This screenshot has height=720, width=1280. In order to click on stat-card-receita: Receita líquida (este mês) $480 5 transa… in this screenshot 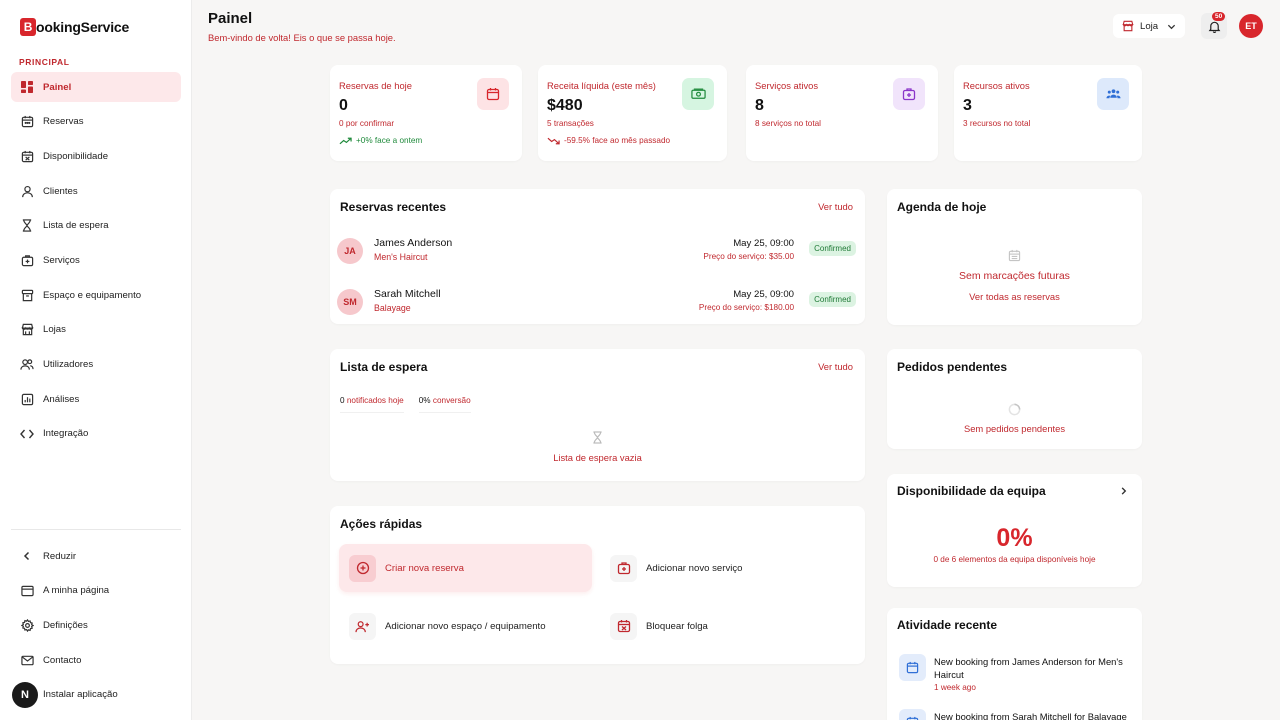, I will do `click(632, 113)`.